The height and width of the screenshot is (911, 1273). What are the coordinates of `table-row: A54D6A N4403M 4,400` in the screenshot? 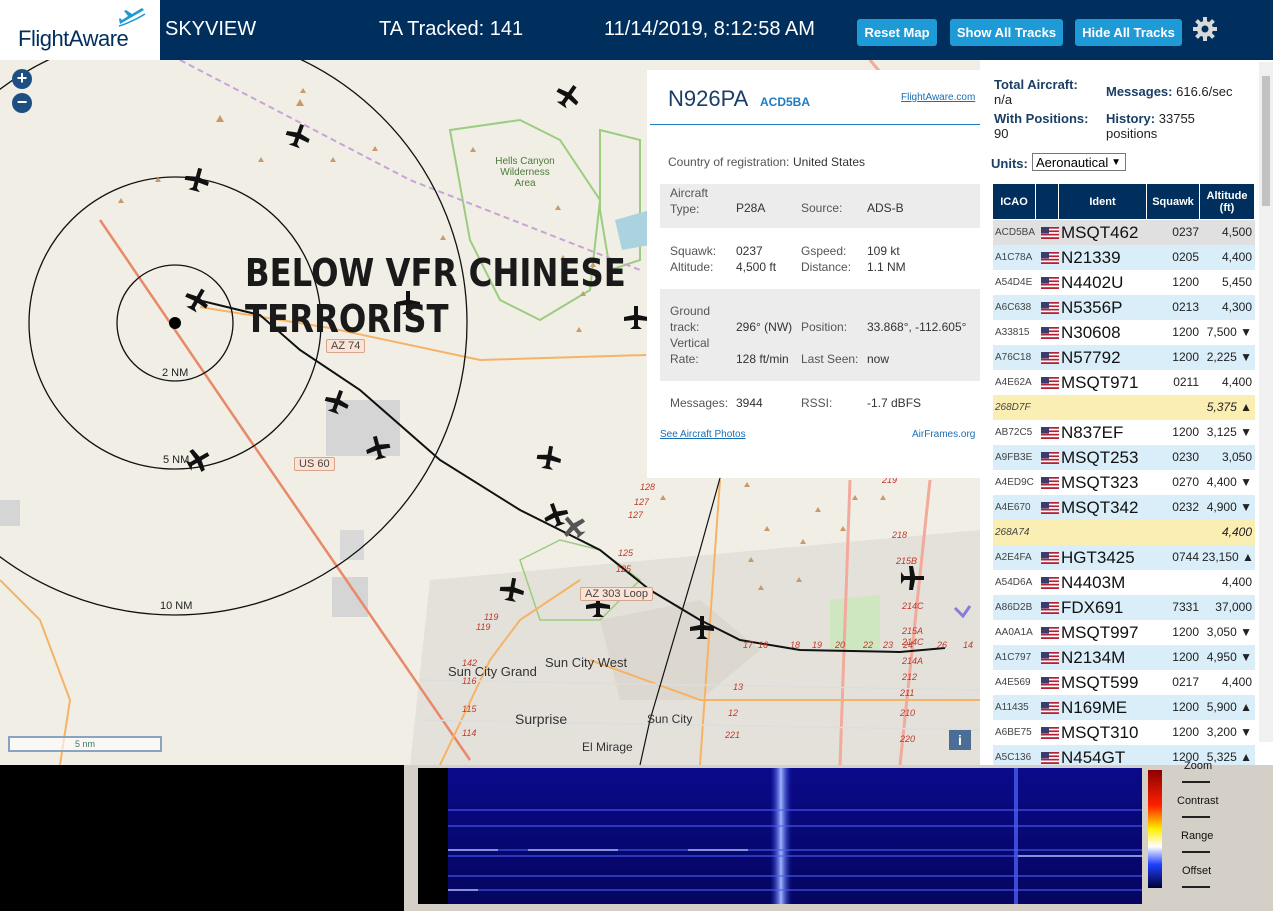 It's located at (1124, 582).